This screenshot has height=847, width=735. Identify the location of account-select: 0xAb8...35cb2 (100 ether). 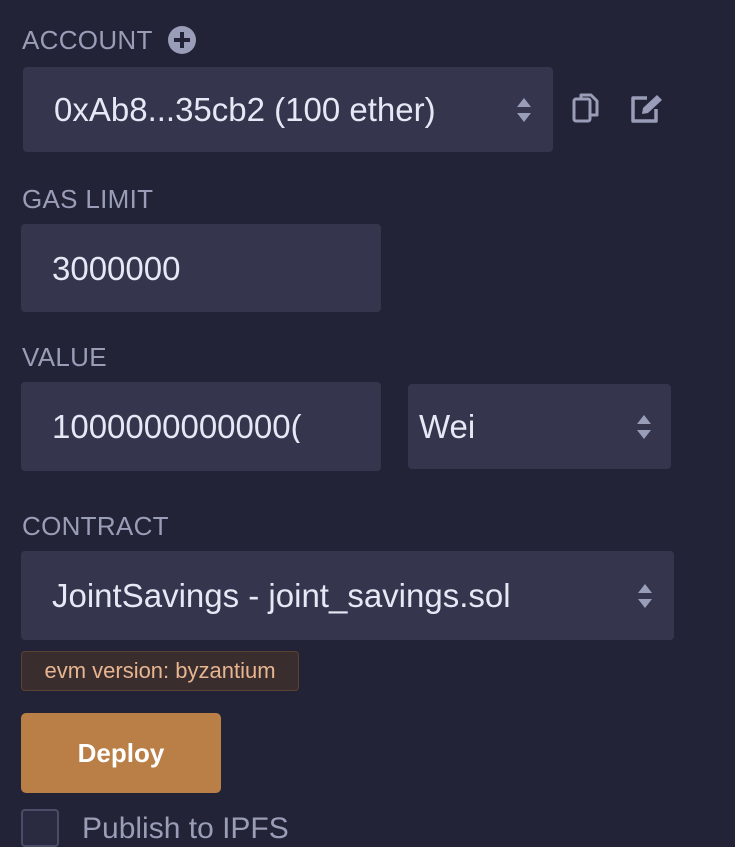
(288, 109).